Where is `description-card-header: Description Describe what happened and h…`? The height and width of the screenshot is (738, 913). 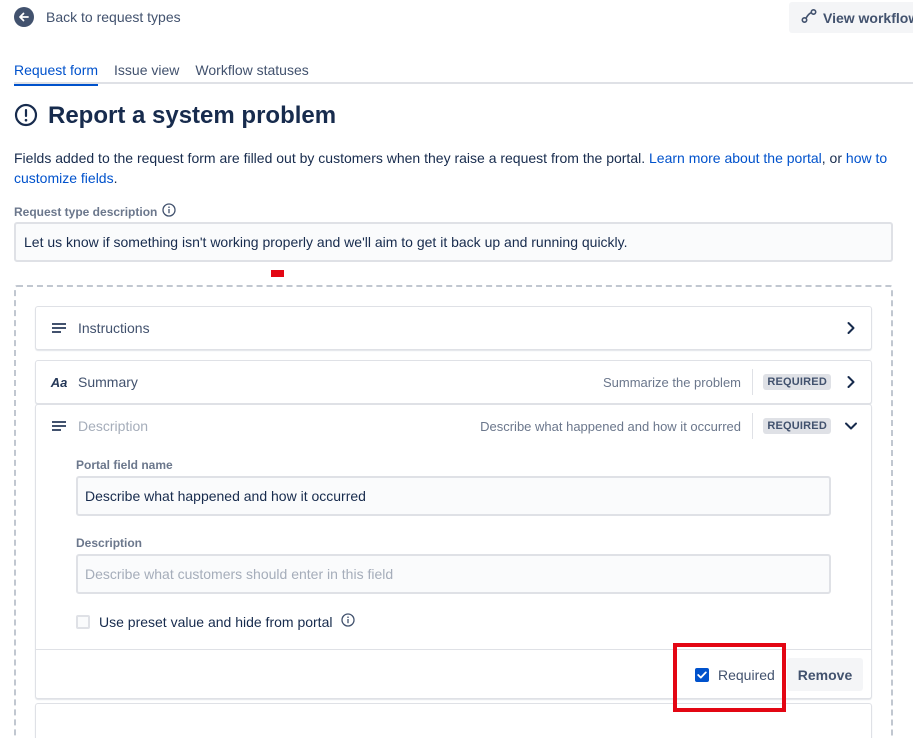
description-card-header: Description Describe what happened and h… is located at coordinates (453, 426).